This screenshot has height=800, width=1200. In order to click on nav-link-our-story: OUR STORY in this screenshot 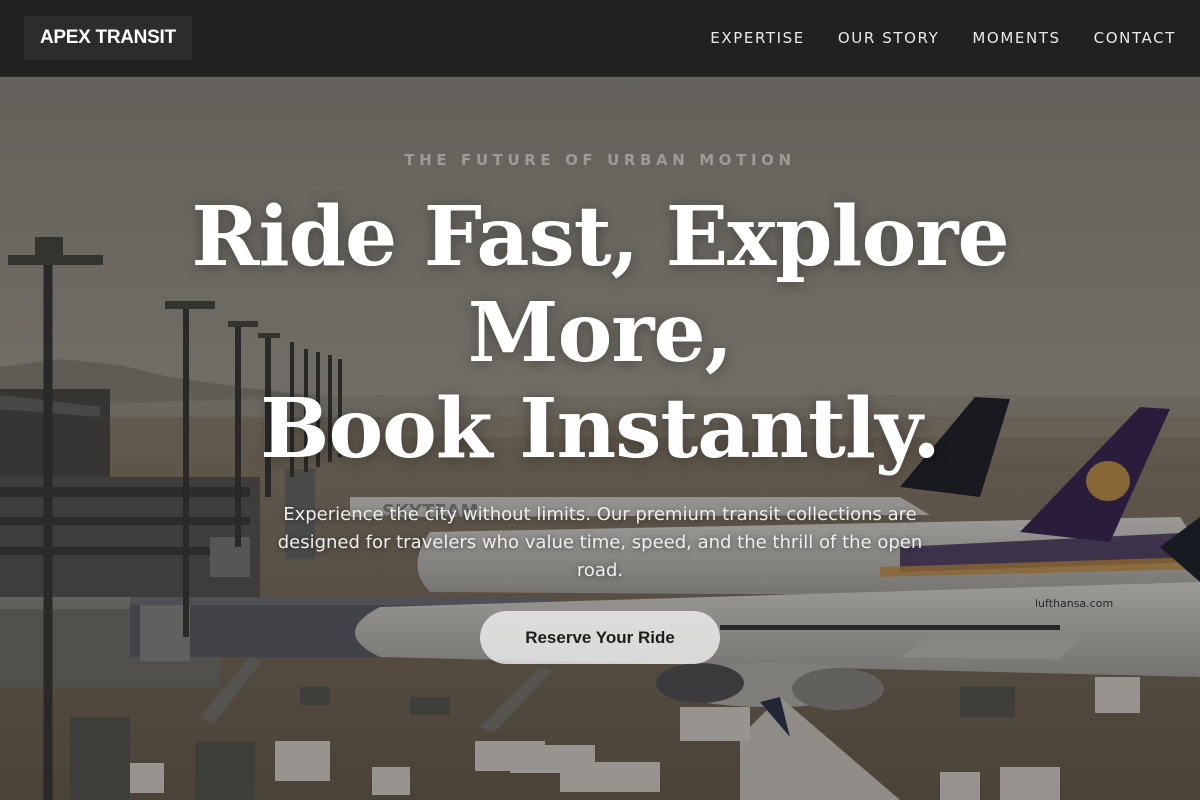, I will do `click(889, 38)`.